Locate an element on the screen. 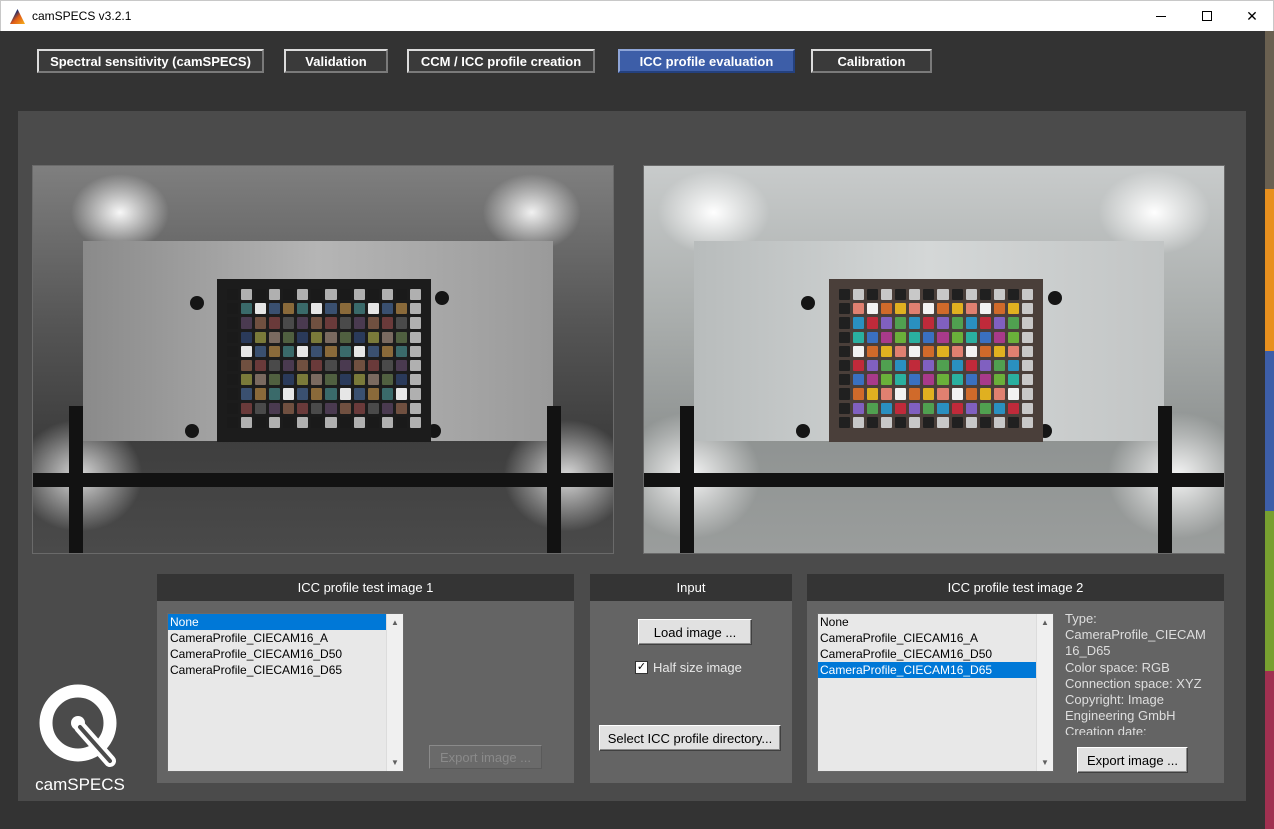 This screenshot has width=1274, height=829. tab-icc-profile-evaluation: ICC profile evaluation is located at coordinates (706, 61).